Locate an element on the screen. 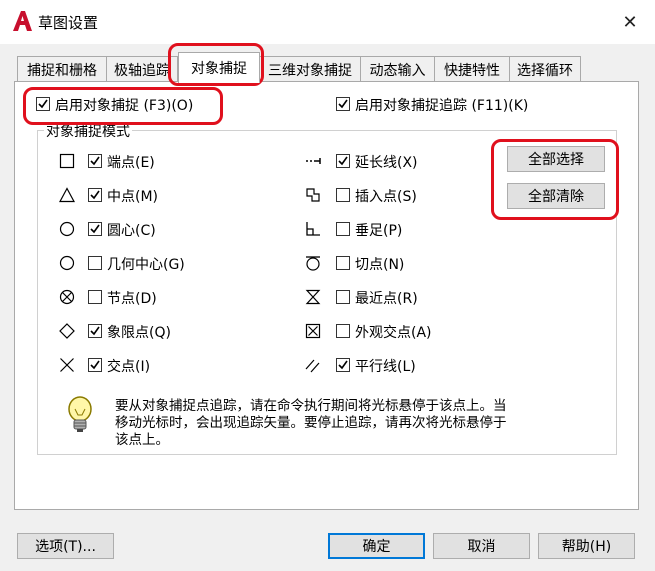  window-title: 草图设置 is located at coordinates (68, 23).